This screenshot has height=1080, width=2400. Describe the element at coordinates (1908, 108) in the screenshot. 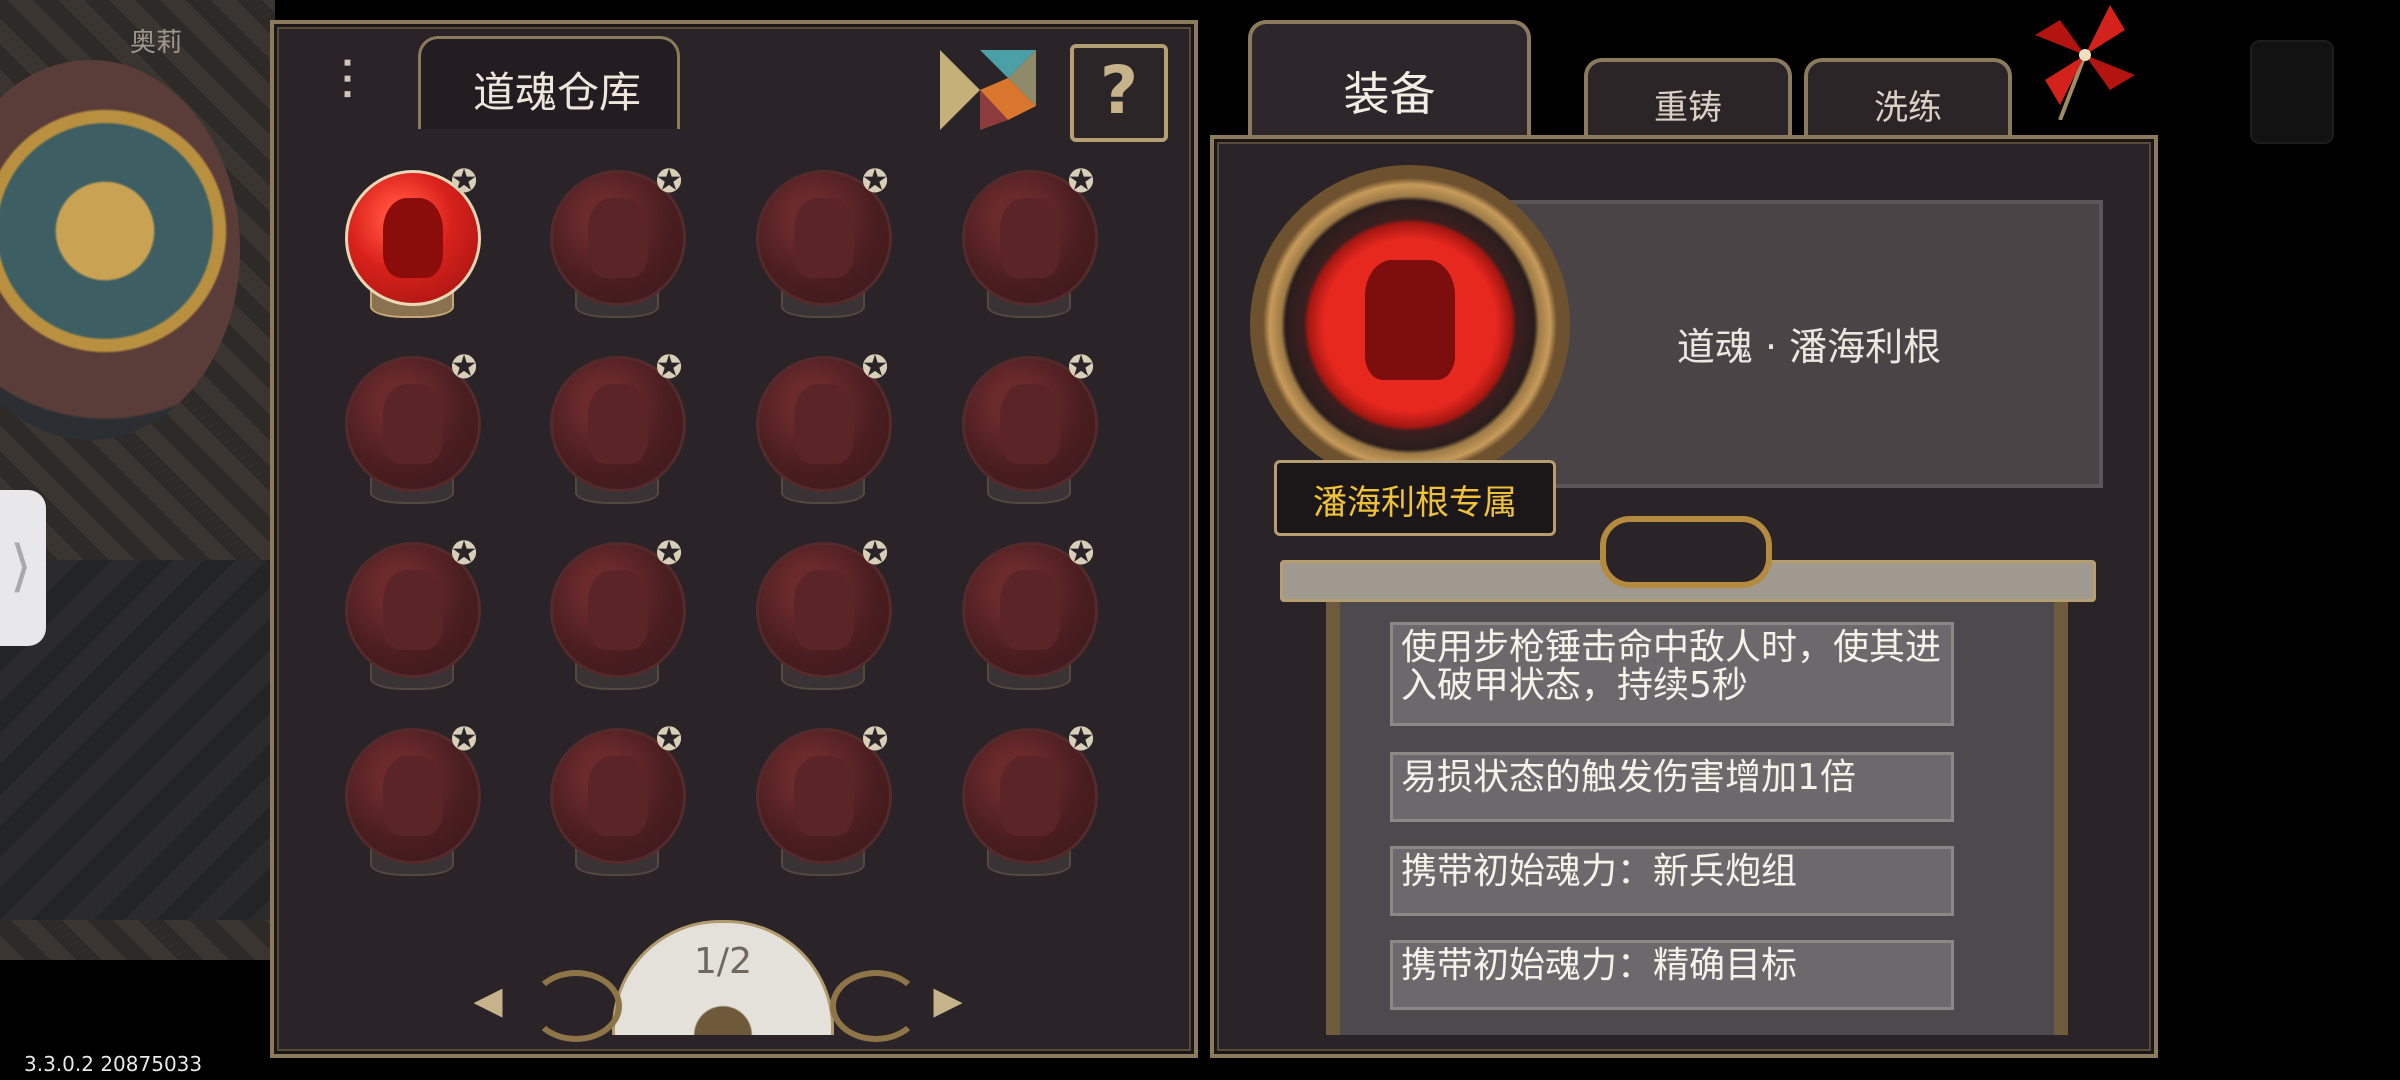

I see `tab-refine-label: 洗练` at that location.